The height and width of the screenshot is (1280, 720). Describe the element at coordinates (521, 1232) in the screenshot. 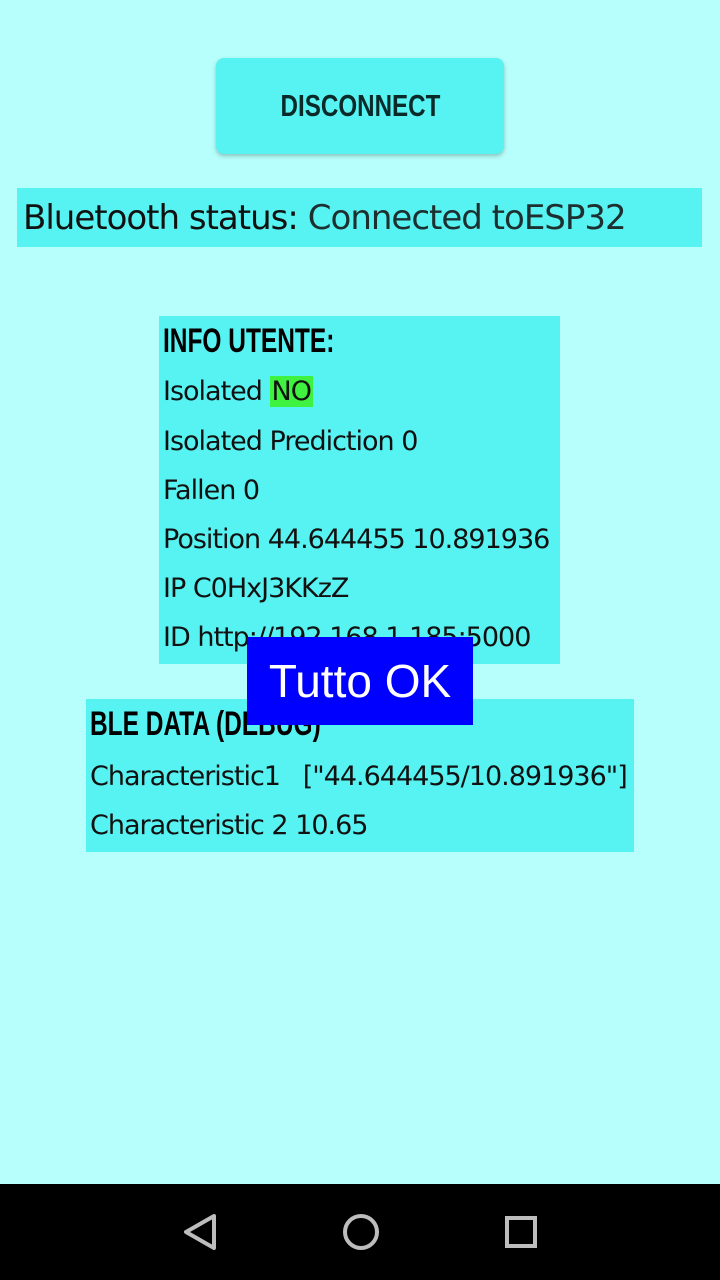

I see `recents-square-icon` at that location.